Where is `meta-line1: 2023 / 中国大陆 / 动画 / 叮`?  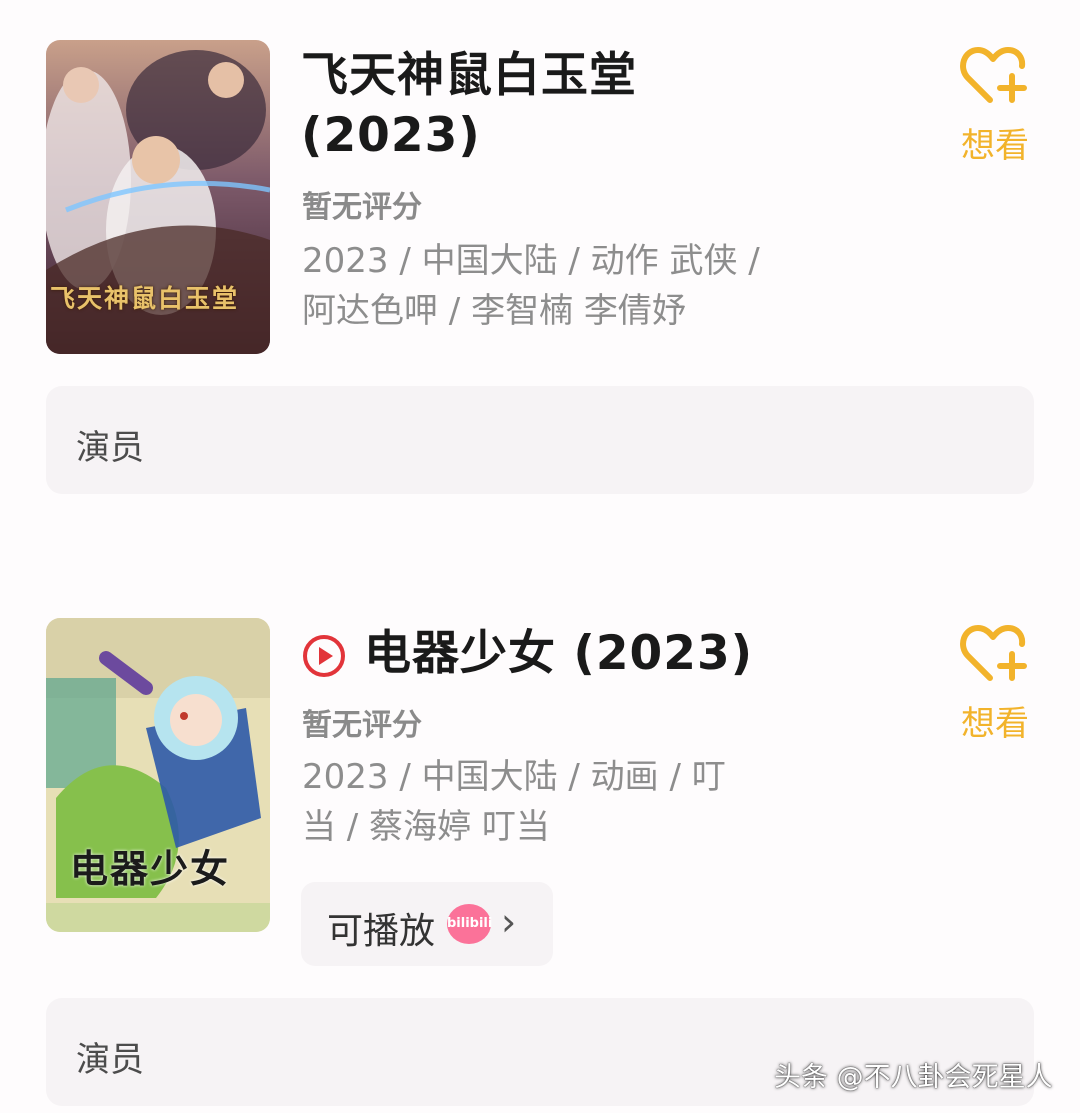 meta-line1: 2023 / 中国大陆 / 动画 / 叮 is located at coordinates (514, 777).